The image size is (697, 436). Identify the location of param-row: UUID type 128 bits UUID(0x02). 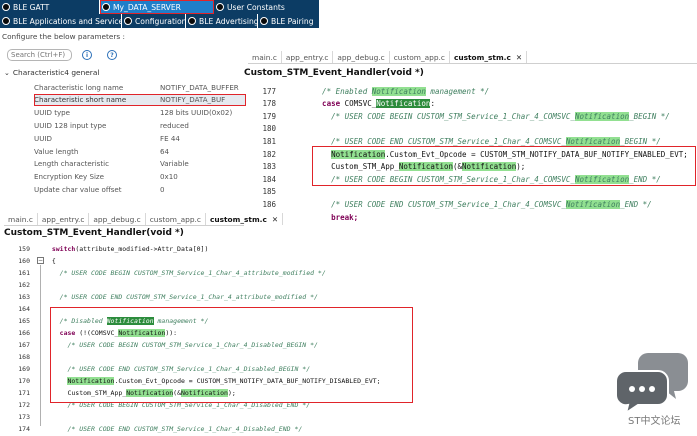
(140, 113).